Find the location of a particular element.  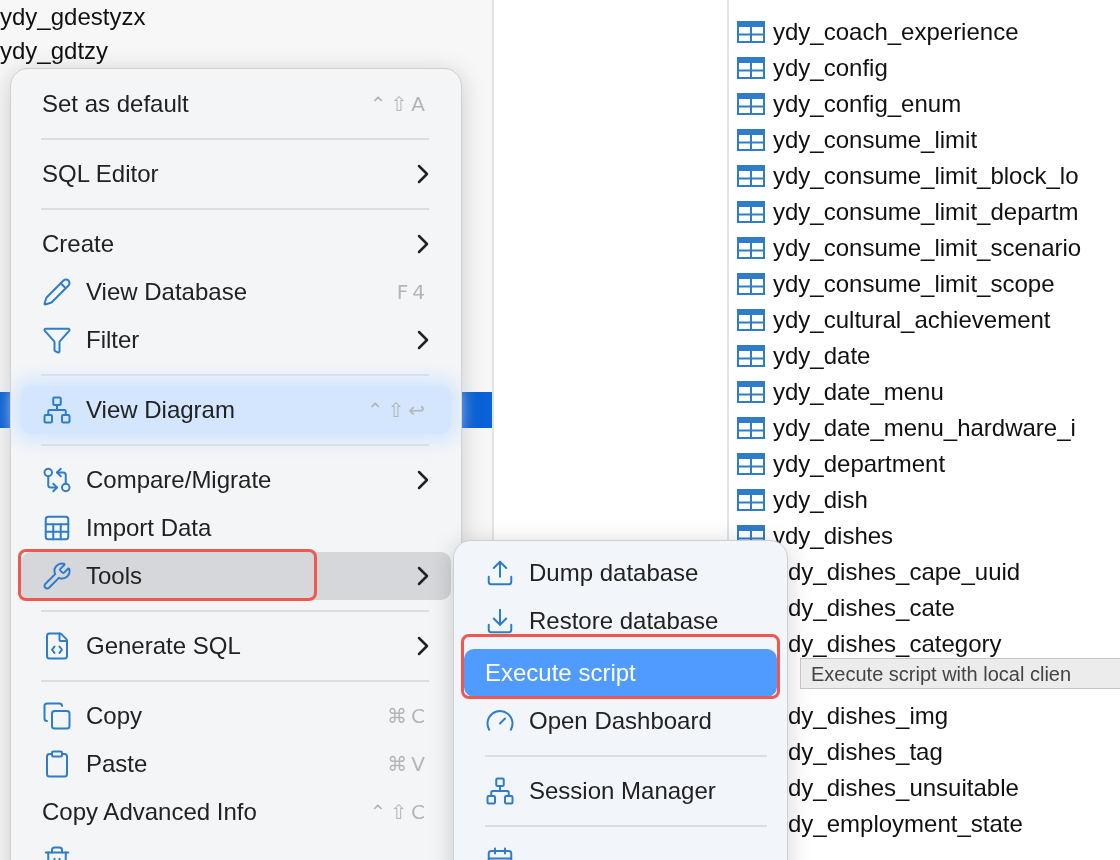

table-row: ydy_coach_experience is located at coordinates (924, 32).